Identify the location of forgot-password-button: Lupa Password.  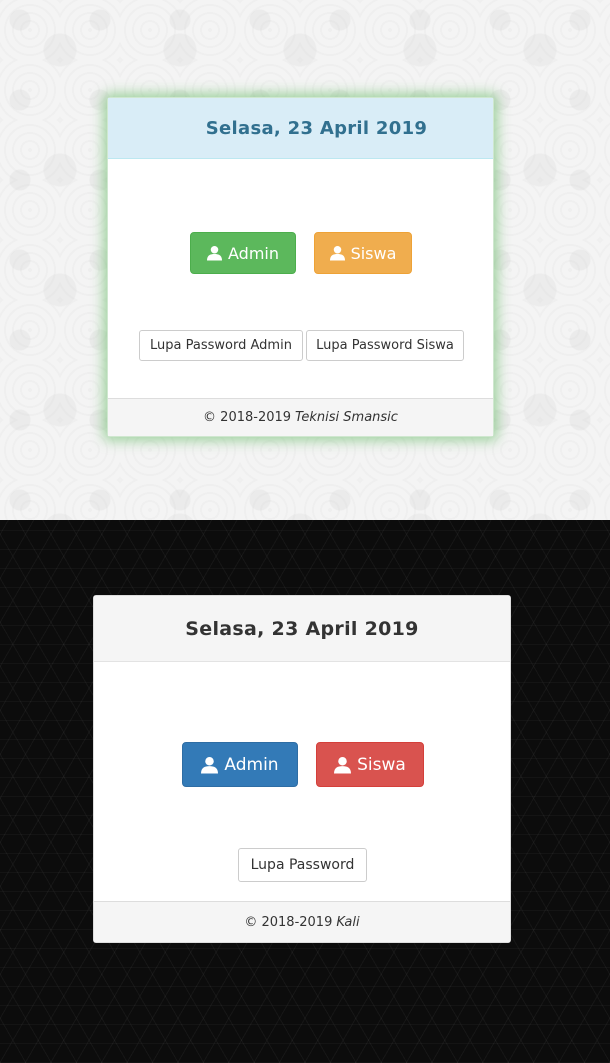
(302, 865).